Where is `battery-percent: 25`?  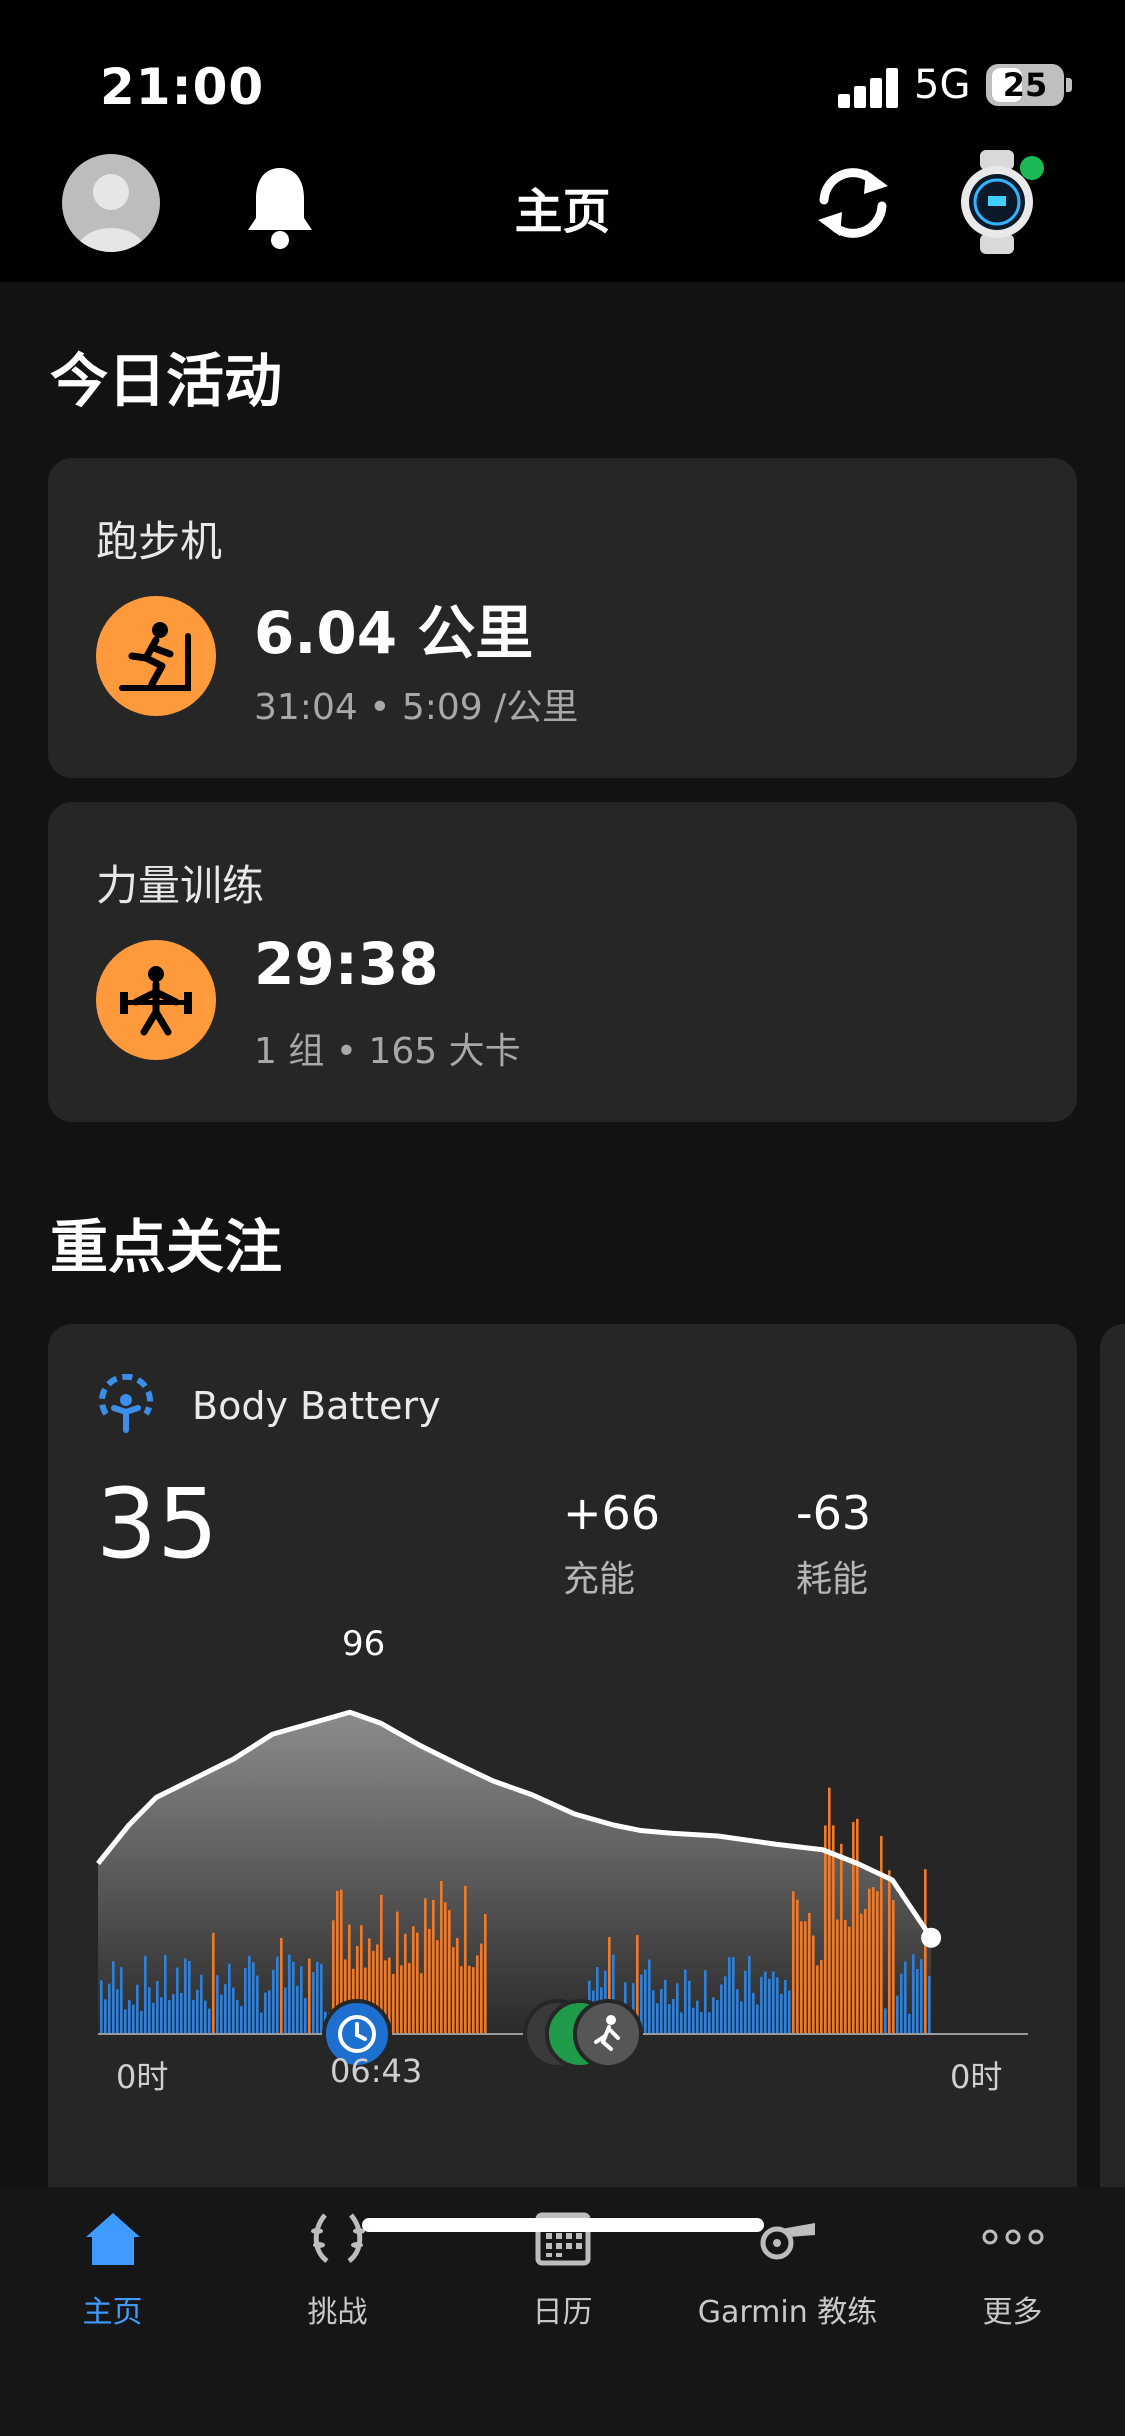
battery-percent: 25 is located at coordinates (1025, 85).